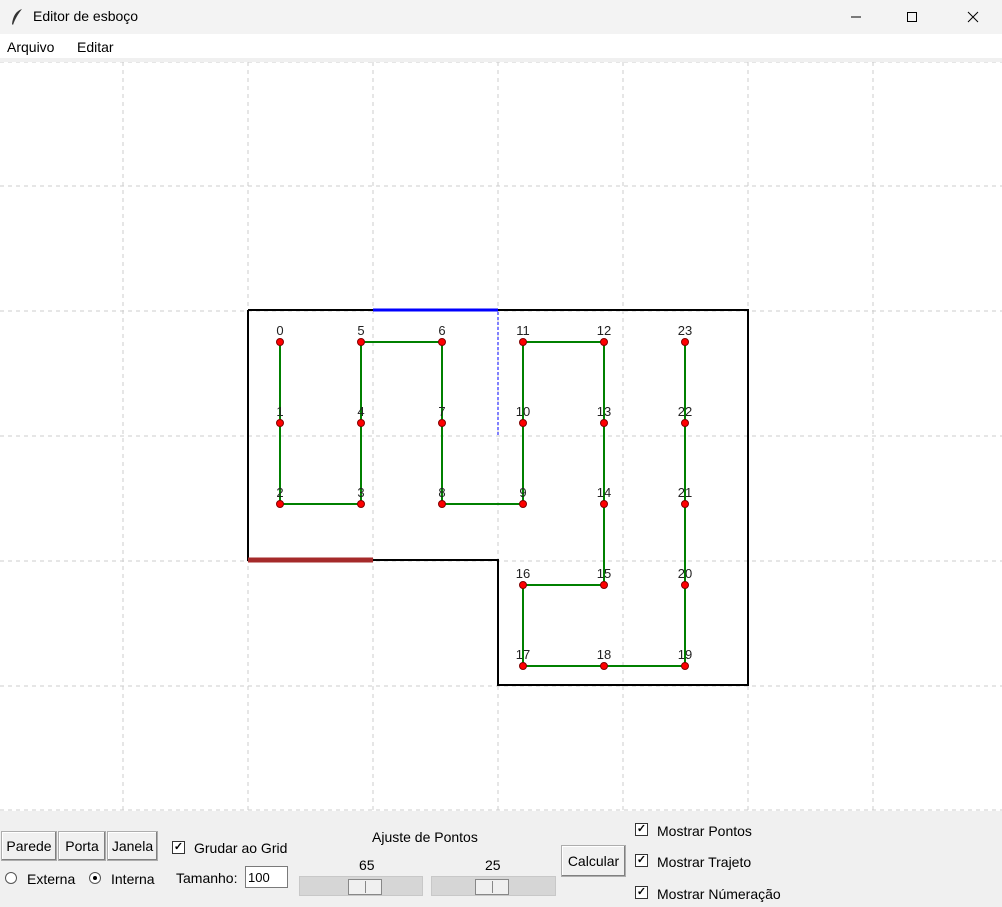 The image size is (1002, 907). I want to click on grudar-checkbox: ✓, so click(178, 847).